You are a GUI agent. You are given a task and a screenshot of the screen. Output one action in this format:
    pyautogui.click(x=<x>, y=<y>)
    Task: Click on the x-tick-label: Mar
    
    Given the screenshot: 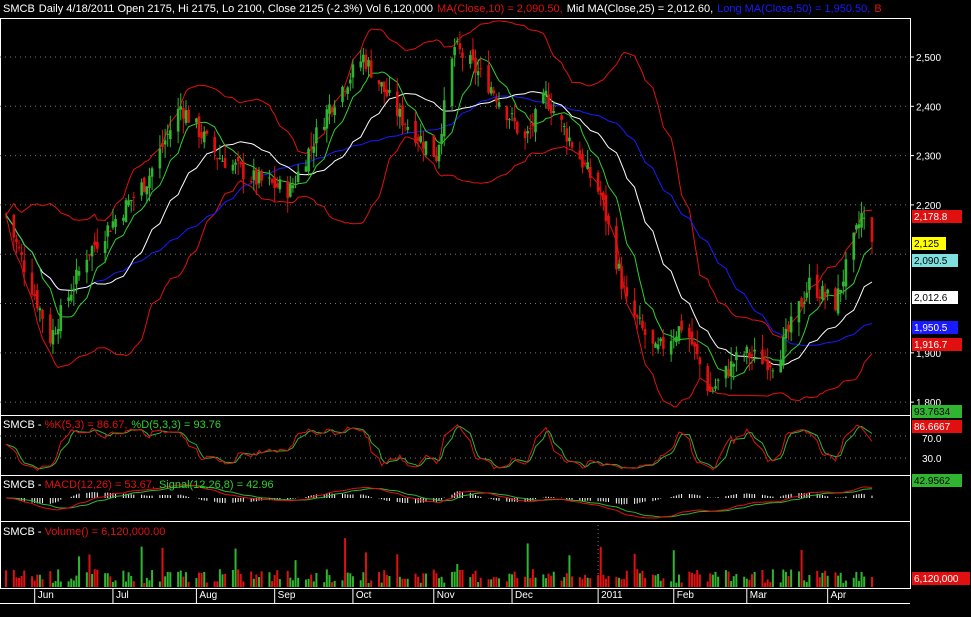 What is the action you would take?
    pyautogui.click(x=759, y=595)
    